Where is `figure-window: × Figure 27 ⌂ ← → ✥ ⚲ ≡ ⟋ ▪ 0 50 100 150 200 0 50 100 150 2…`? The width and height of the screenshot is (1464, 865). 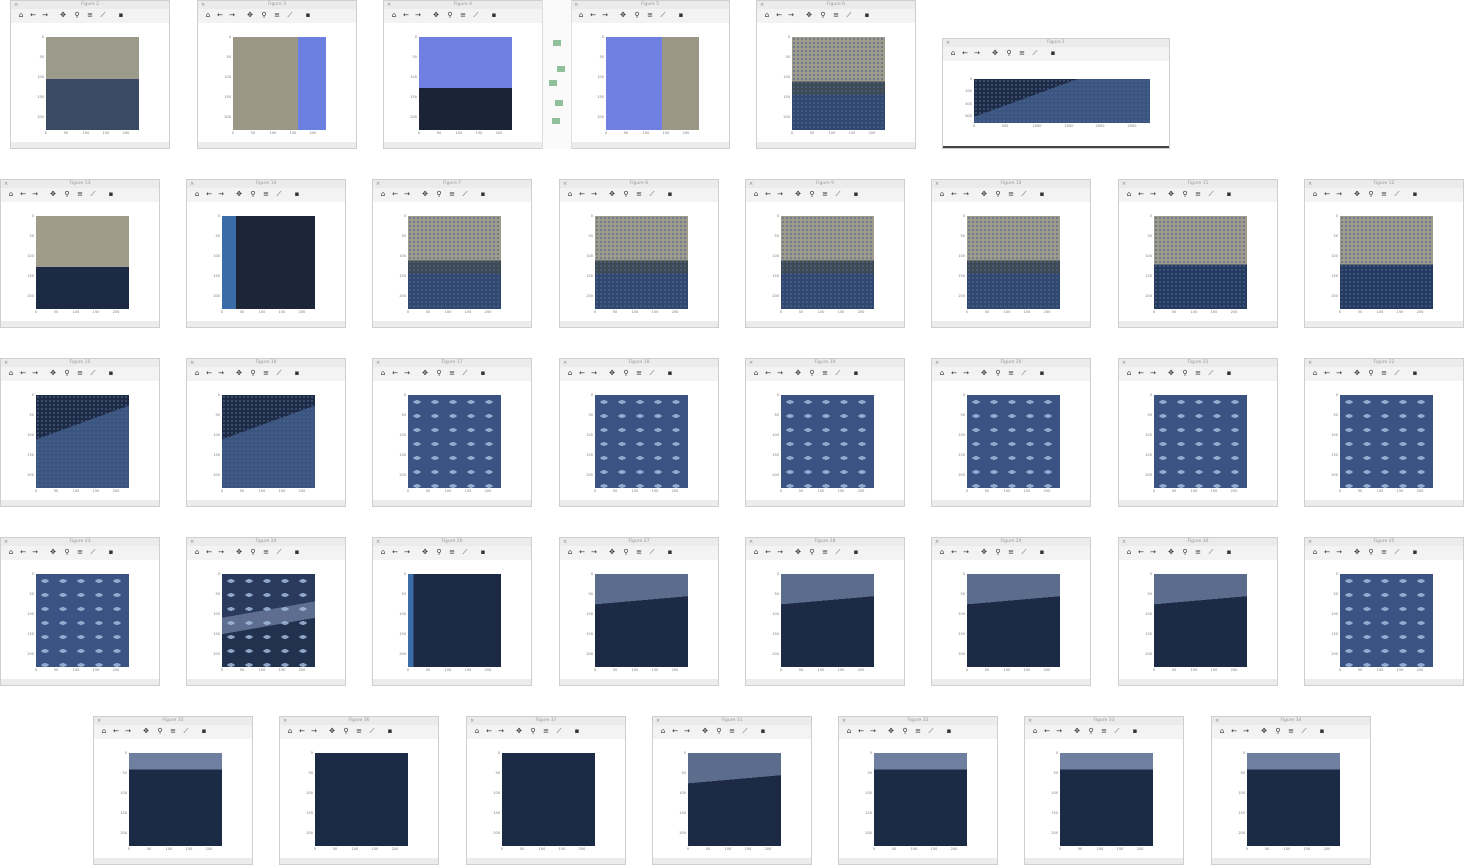 figure-window: × Figure 27 ⌂ ← → ✥ ⚲ ≡ ⟋ ▪ 0 50 100 150 200 0 50 100 150 2… is located at coordinates (639, 611).